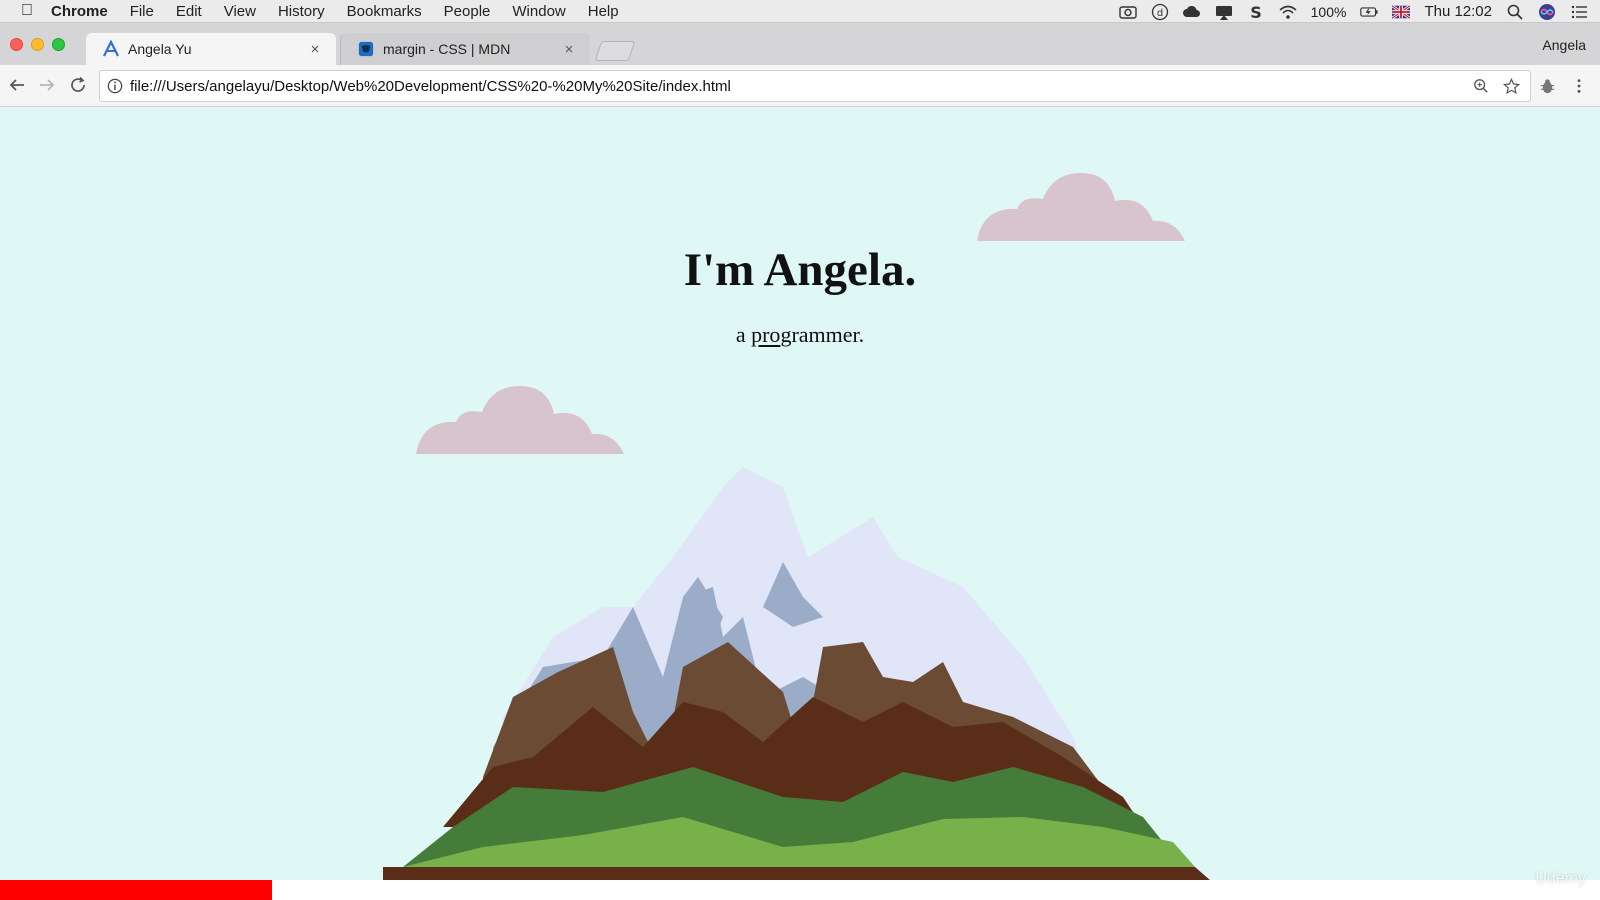 Image resolution: width=1600 pixels, height=900 pixels. What do you see at coordinates (800, 44) in the screenshot?
I see `tab-strip: Angela Yu × margin - CSS | MDN × Angela` at bounding box center [800, 44].